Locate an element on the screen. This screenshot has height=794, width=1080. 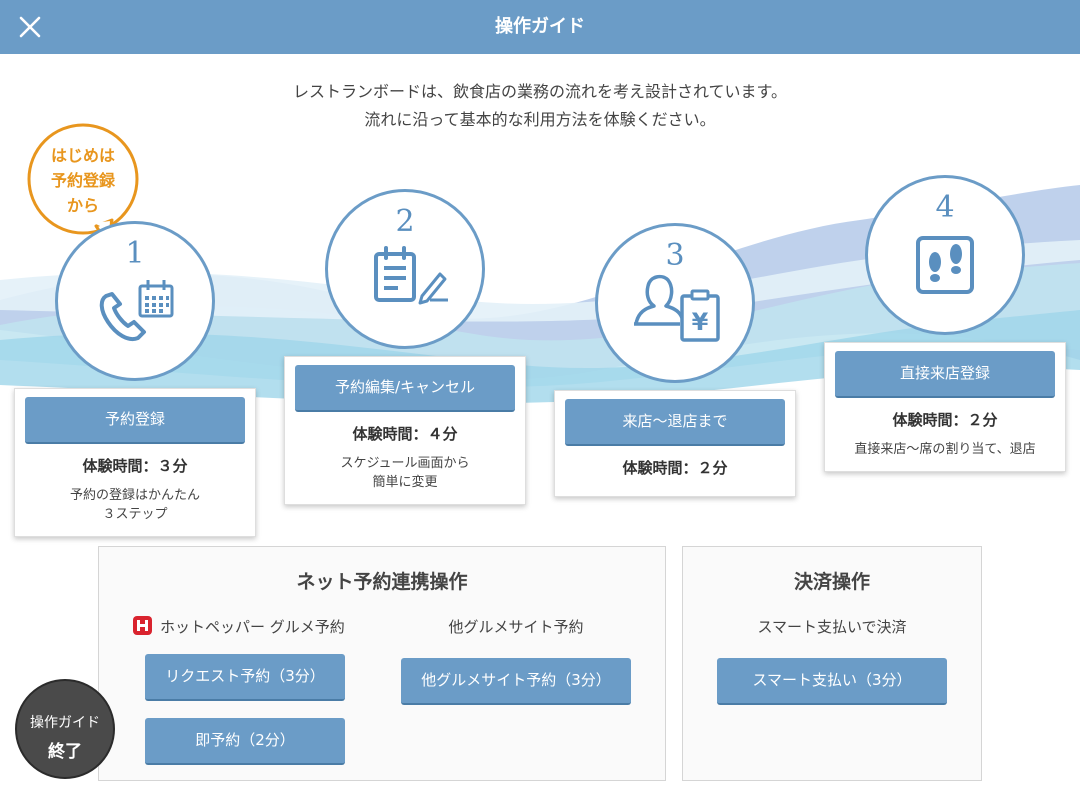
step-3-time: 体験時間：２分 is located at coordinates (675, 468).